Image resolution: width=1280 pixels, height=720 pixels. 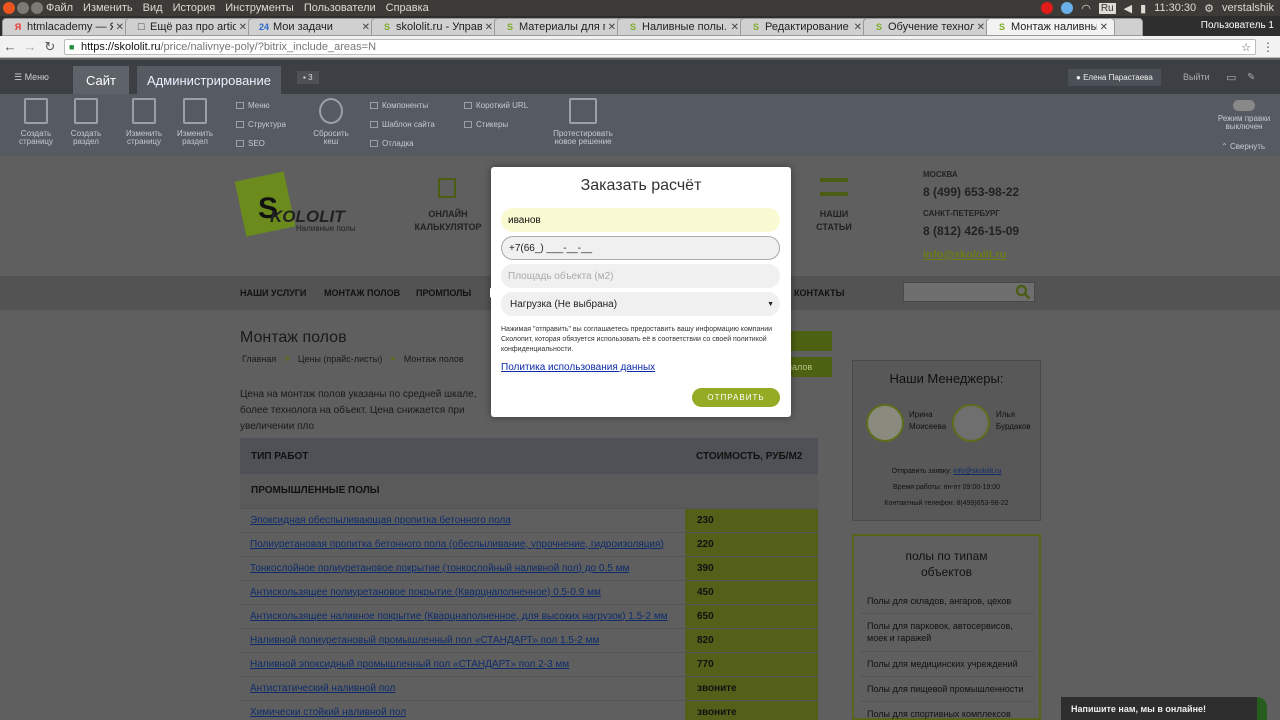 I want to click on browser-tab: S Обучение техноло ✕, so click(x=927, y=27).